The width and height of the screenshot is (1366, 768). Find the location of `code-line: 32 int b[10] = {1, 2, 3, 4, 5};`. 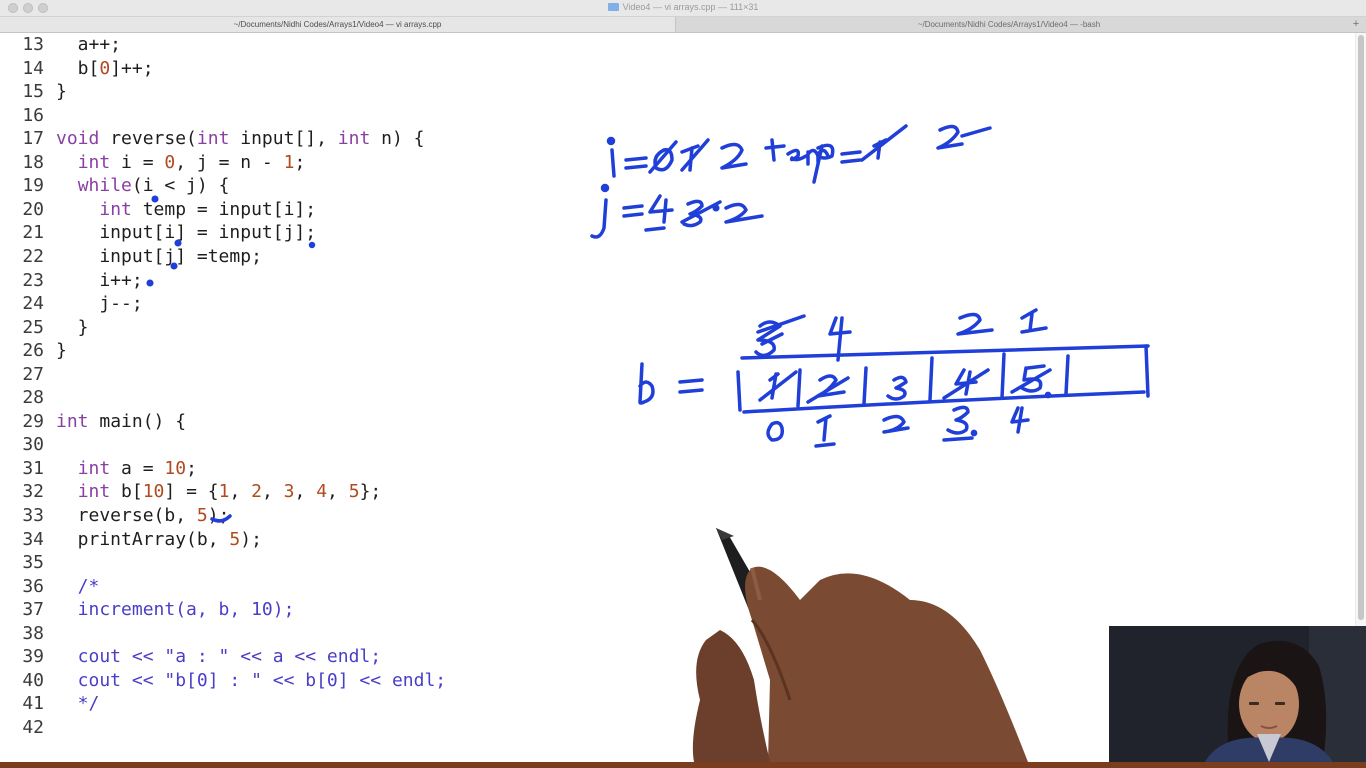

code-line: 32 int b[10] = {1, 2, 3, 4, 5}; is located at coordinates (190, 491).